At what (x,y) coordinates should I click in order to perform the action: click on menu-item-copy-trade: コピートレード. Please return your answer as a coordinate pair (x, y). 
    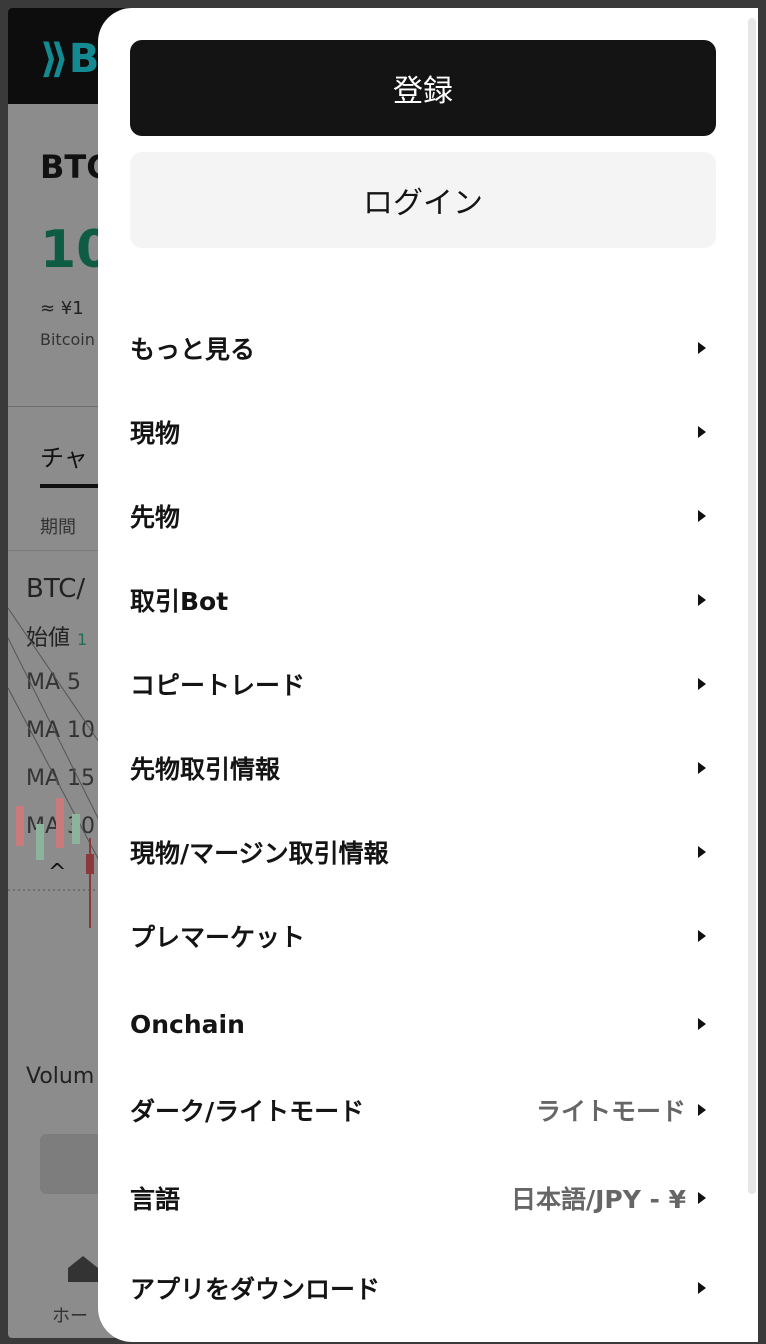
    Looking at the image, I should click on (420, 684).